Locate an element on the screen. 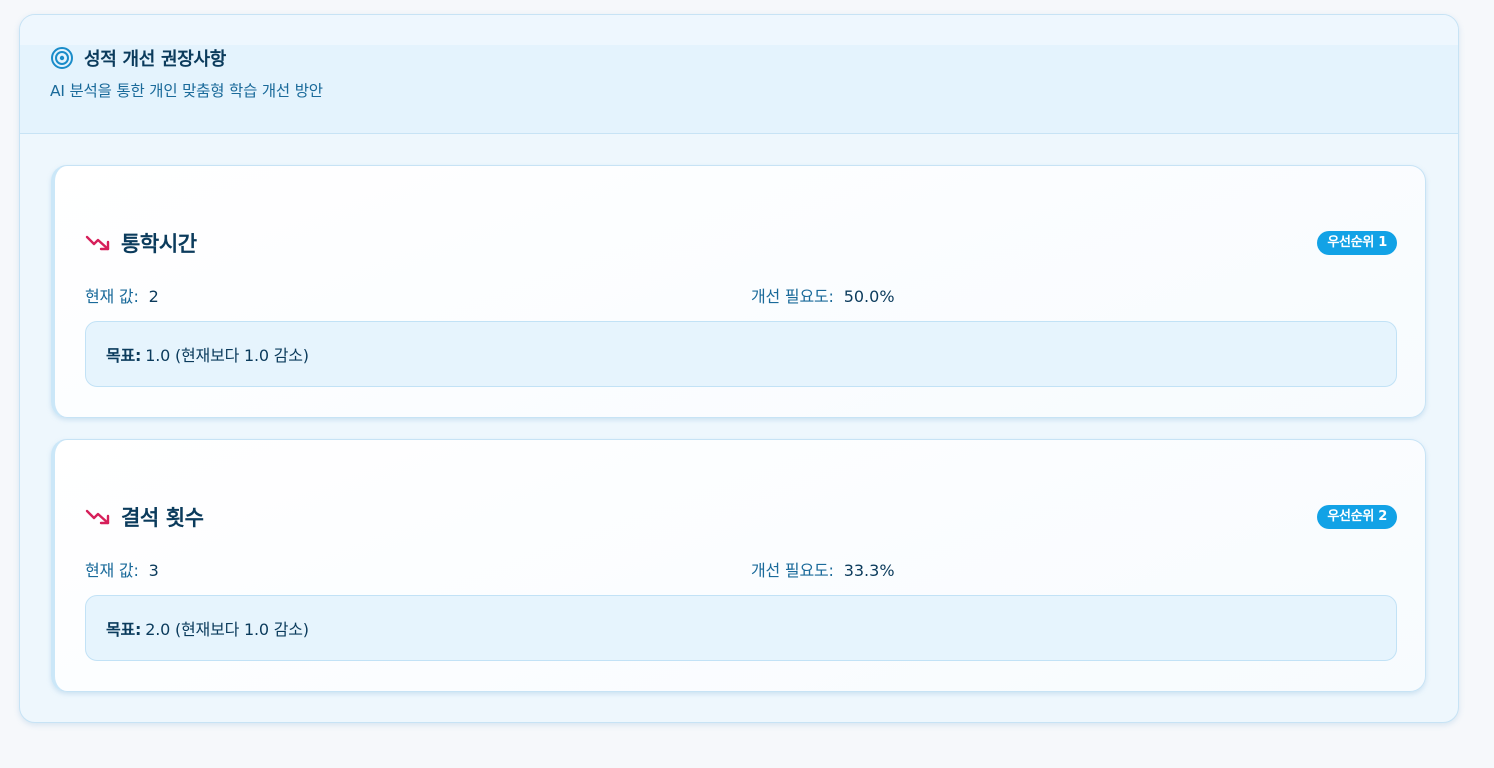 Image resolution: width=1494 pixels, height=768 pixels. card-title: 통학시간 is located at coordinates (159, 244).